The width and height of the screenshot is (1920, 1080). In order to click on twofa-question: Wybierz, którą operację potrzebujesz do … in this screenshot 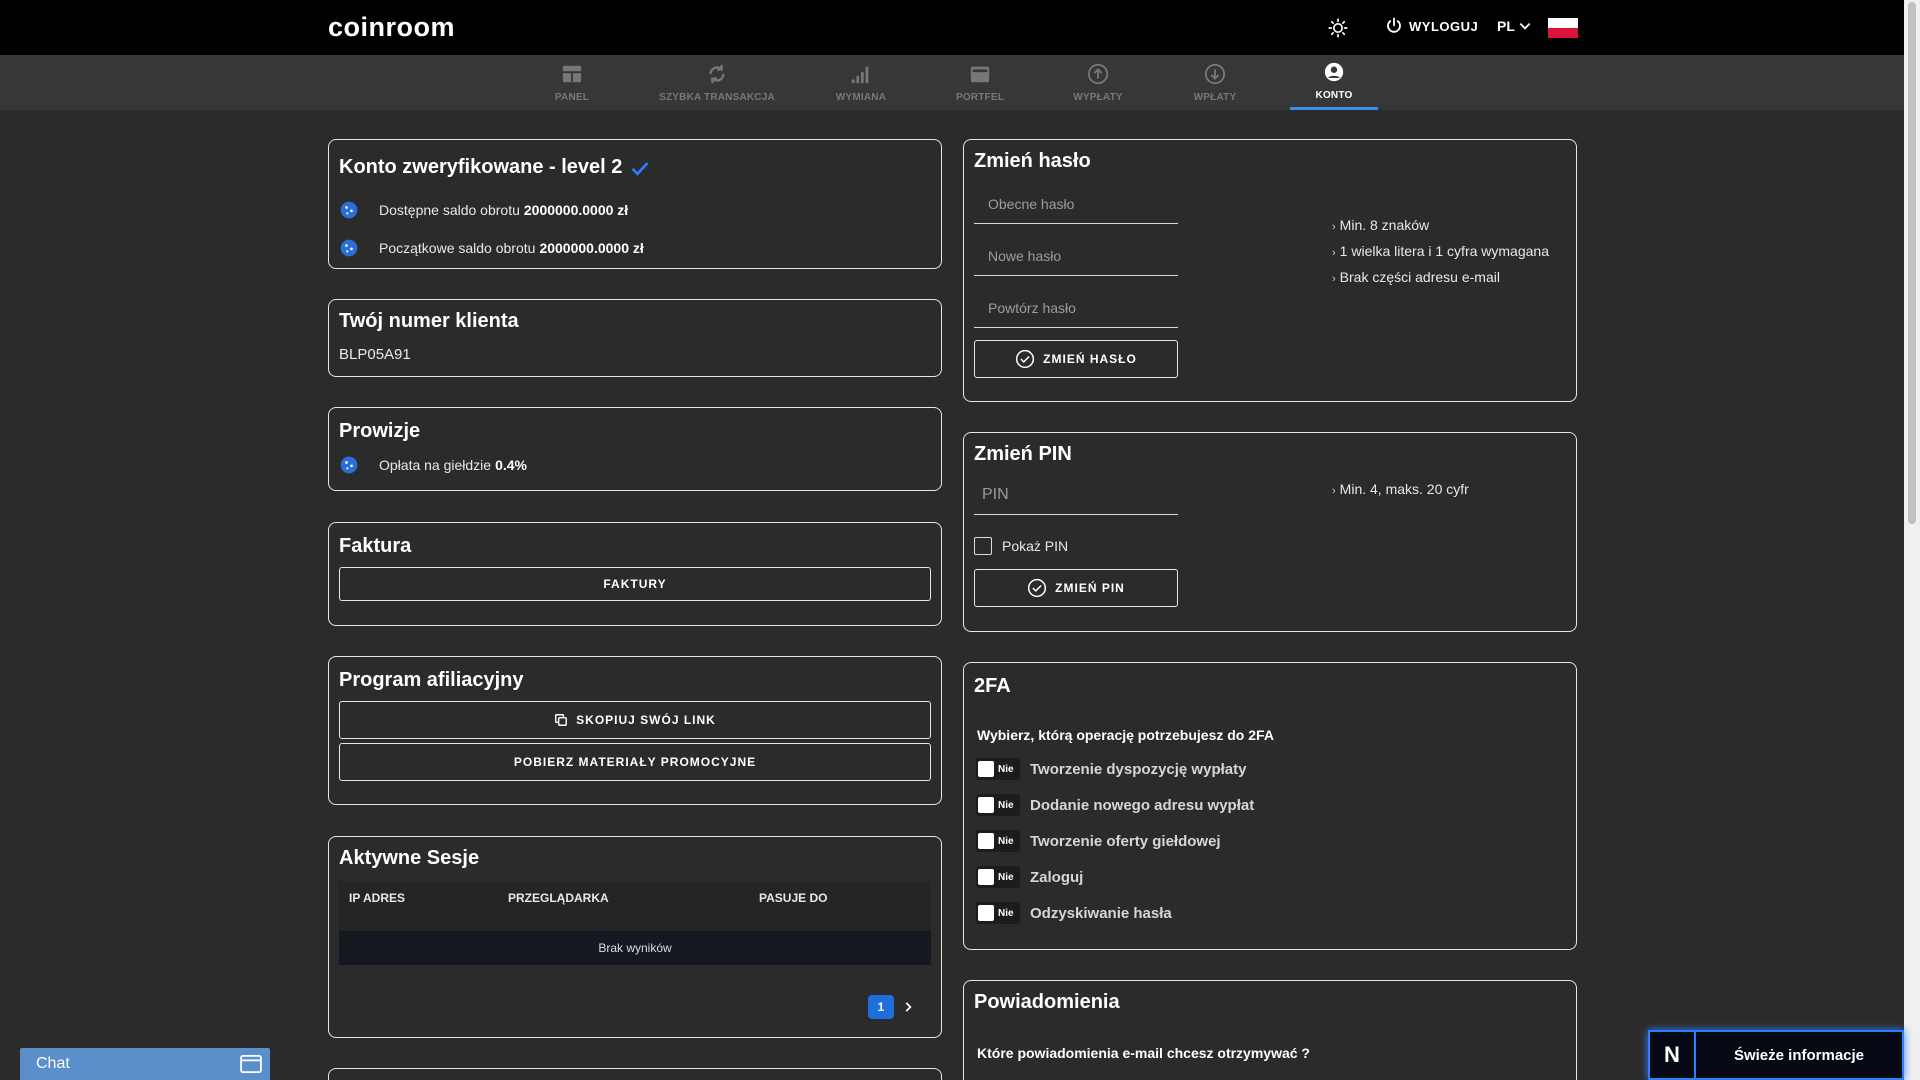, I will do `click(1125, 735)`.